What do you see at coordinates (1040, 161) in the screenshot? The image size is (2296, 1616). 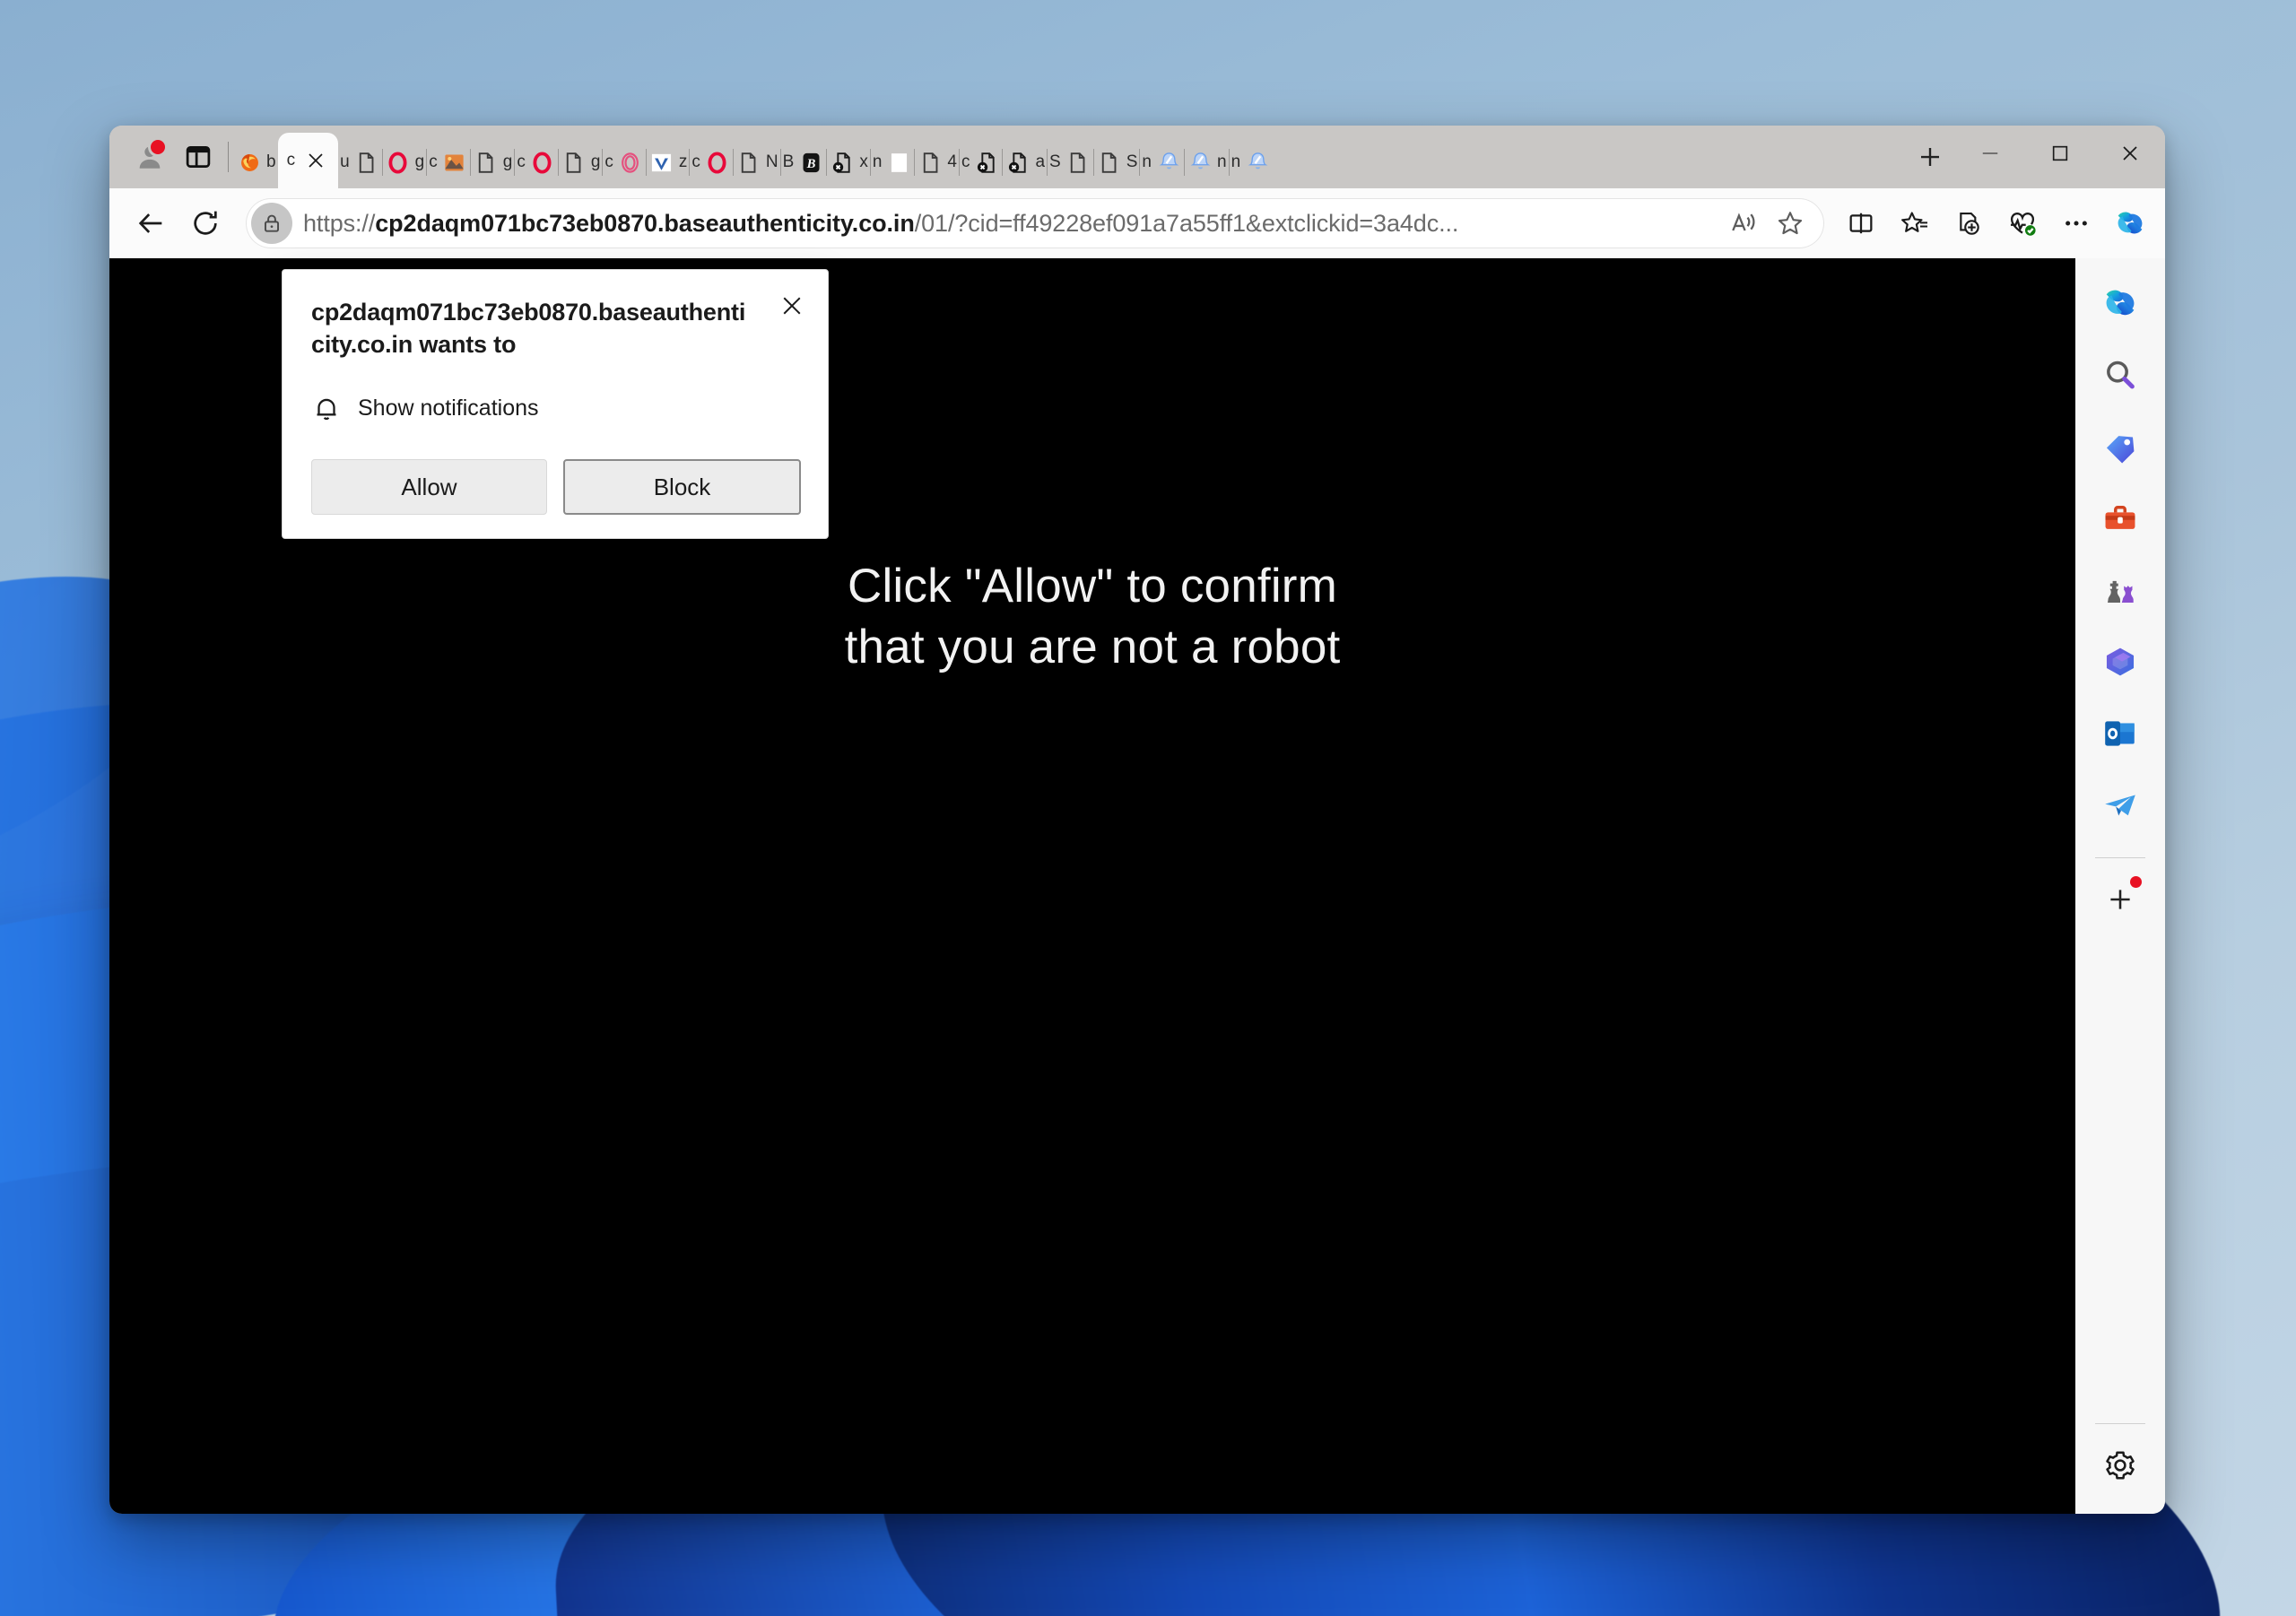 I see `tab-label: a` at bounding box center [1040, 161].